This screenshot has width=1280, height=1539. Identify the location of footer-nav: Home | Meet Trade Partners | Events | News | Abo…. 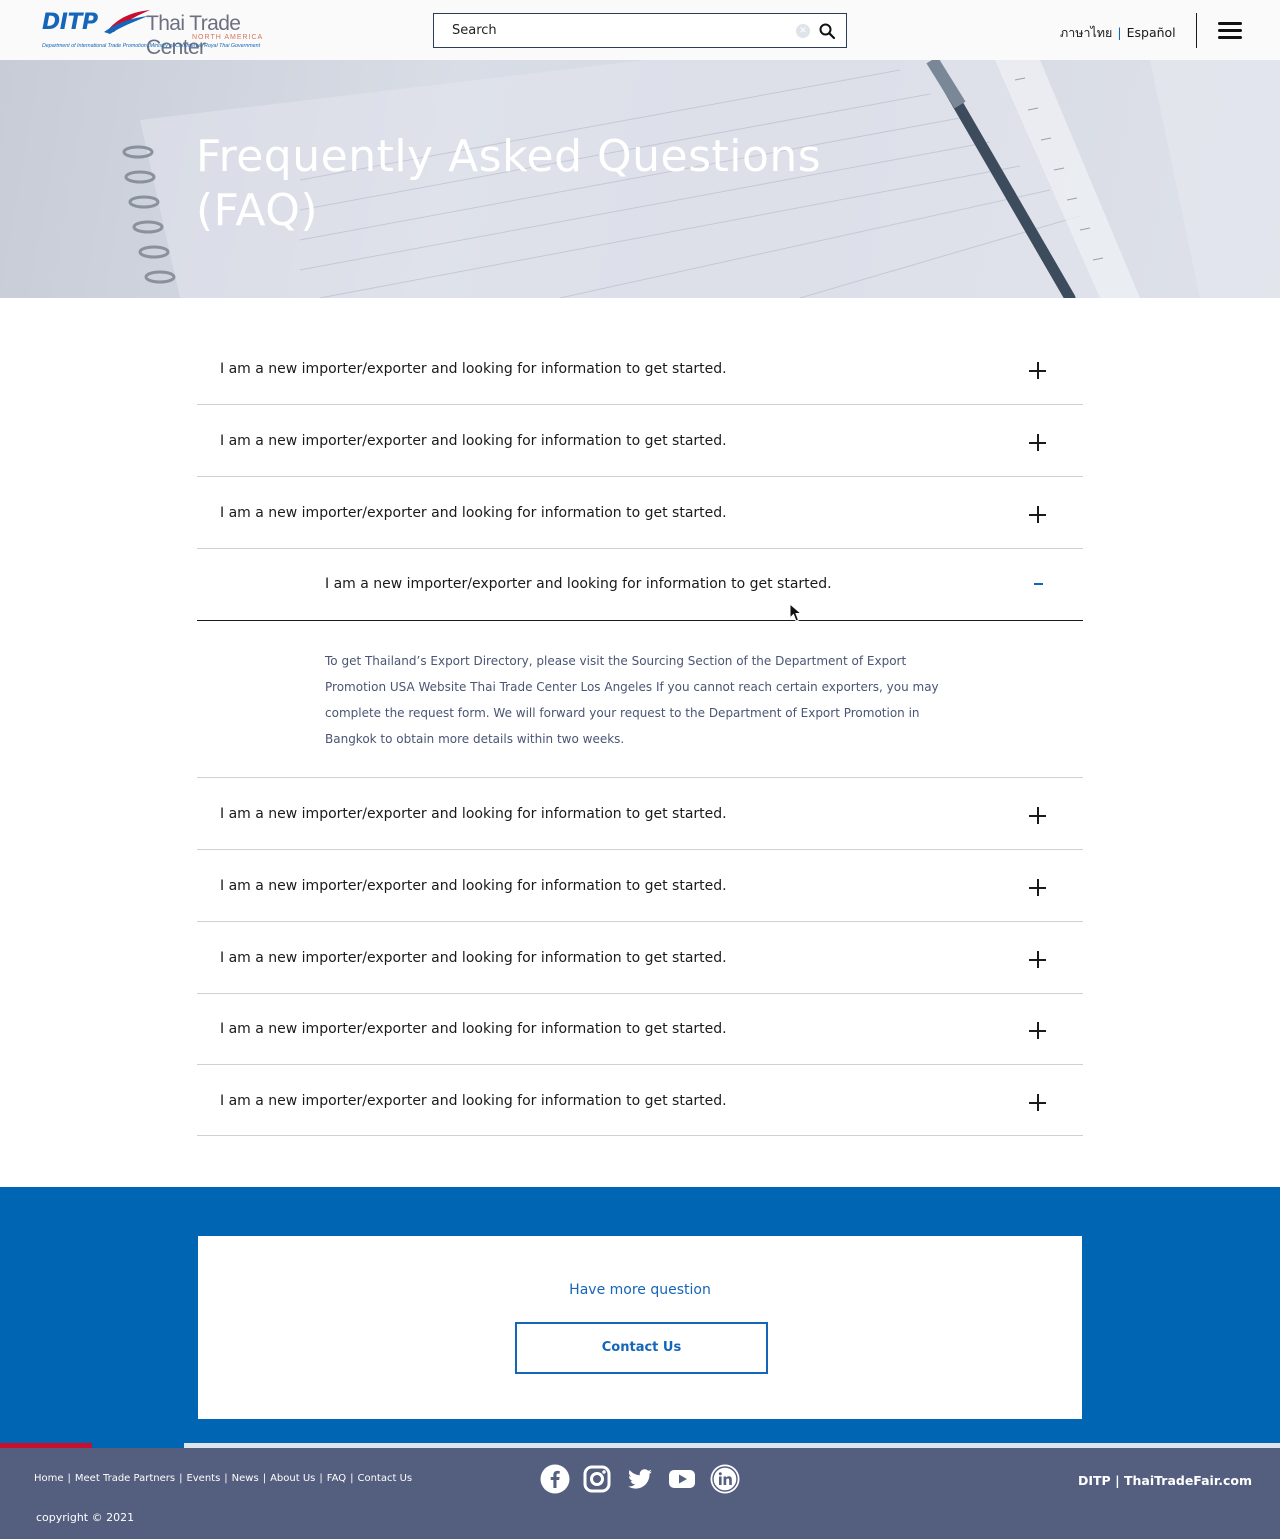
(223, 1478).